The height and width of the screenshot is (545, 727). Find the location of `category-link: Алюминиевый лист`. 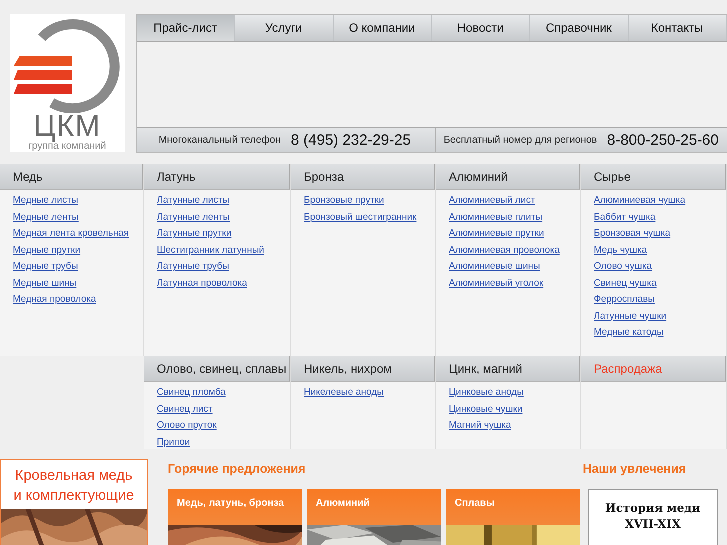

category-link: Алюминиевый лист is located at coordinates (492, 200).